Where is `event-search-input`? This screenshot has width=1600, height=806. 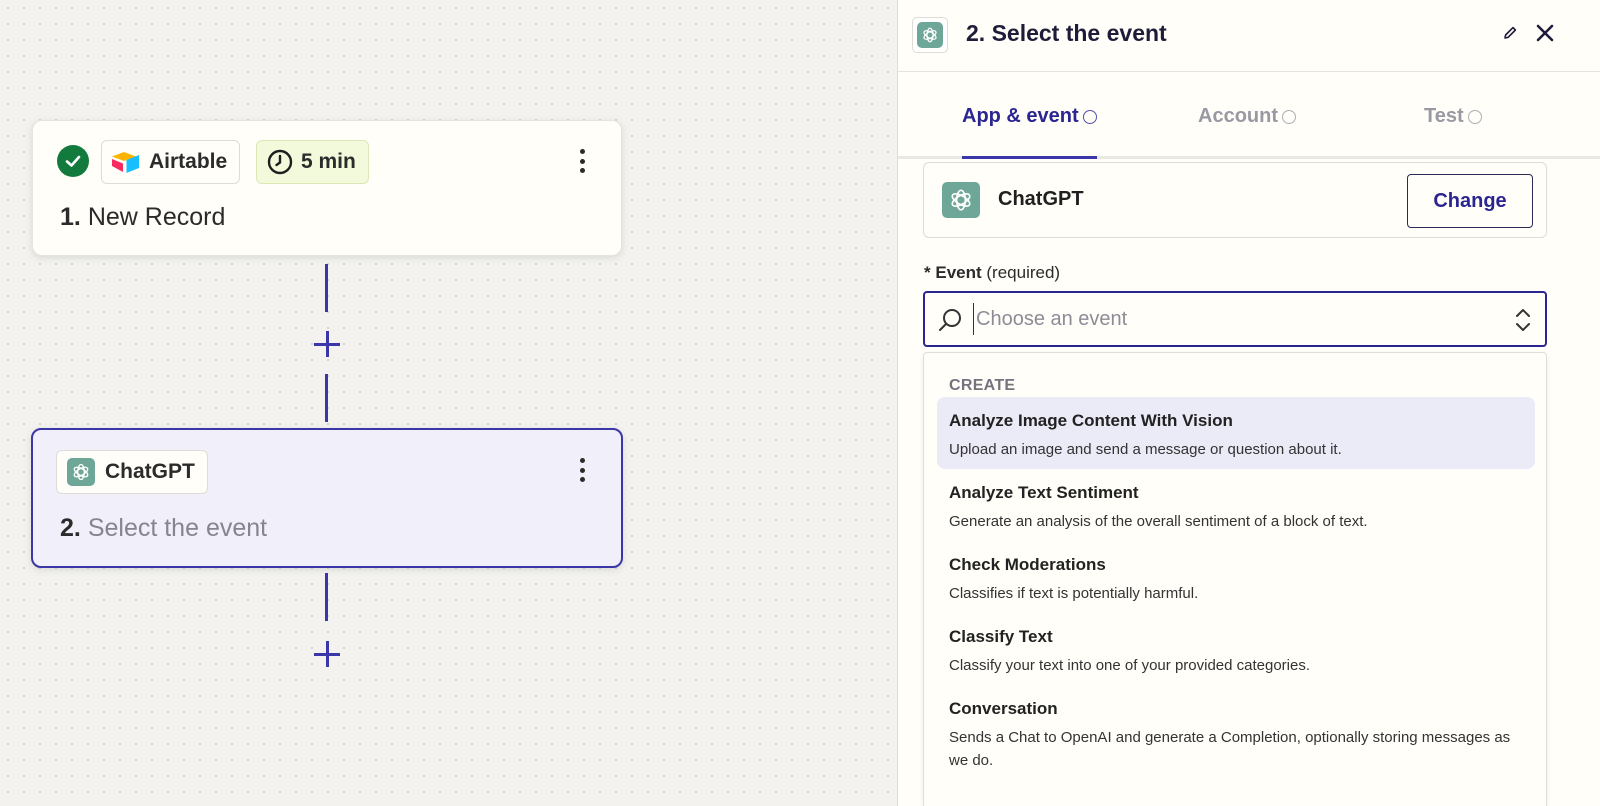
event-search-input is located at coordinates (1223, 319).